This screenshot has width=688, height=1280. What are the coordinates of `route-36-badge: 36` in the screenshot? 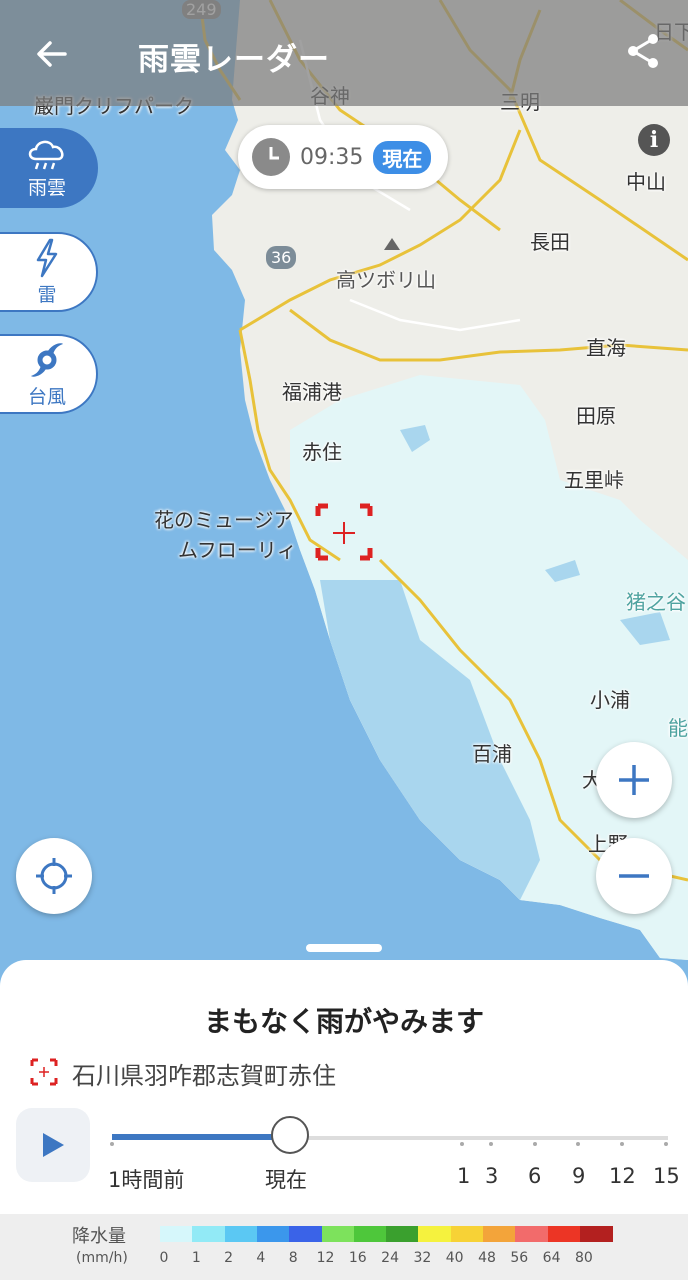 It's located at (281, 257).